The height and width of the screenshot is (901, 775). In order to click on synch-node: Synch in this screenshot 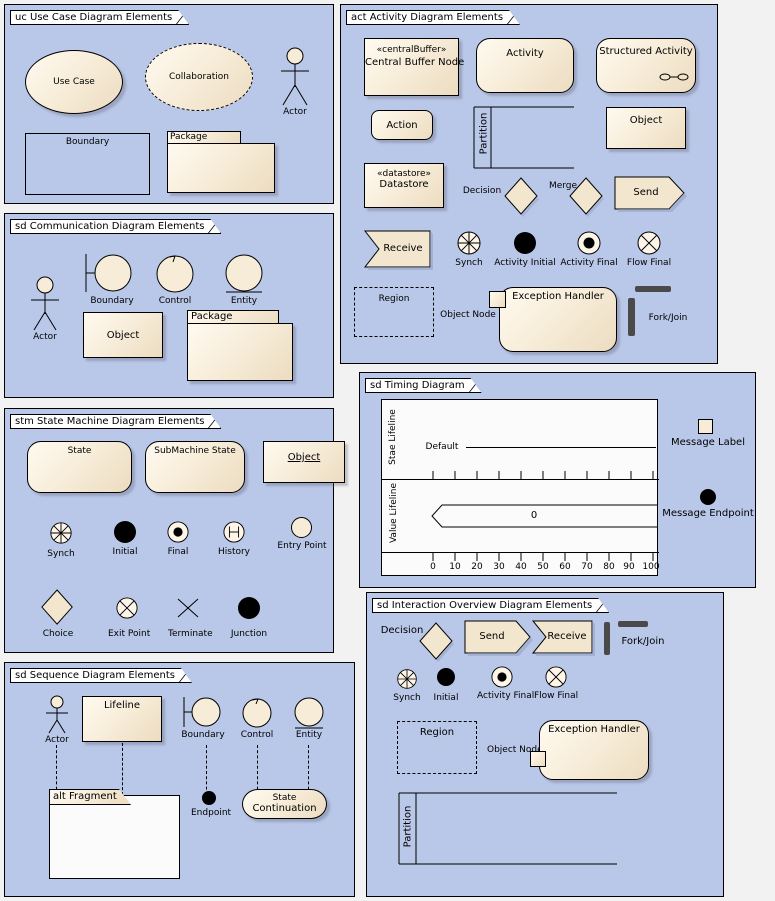, I will do `click(469, 249)`.